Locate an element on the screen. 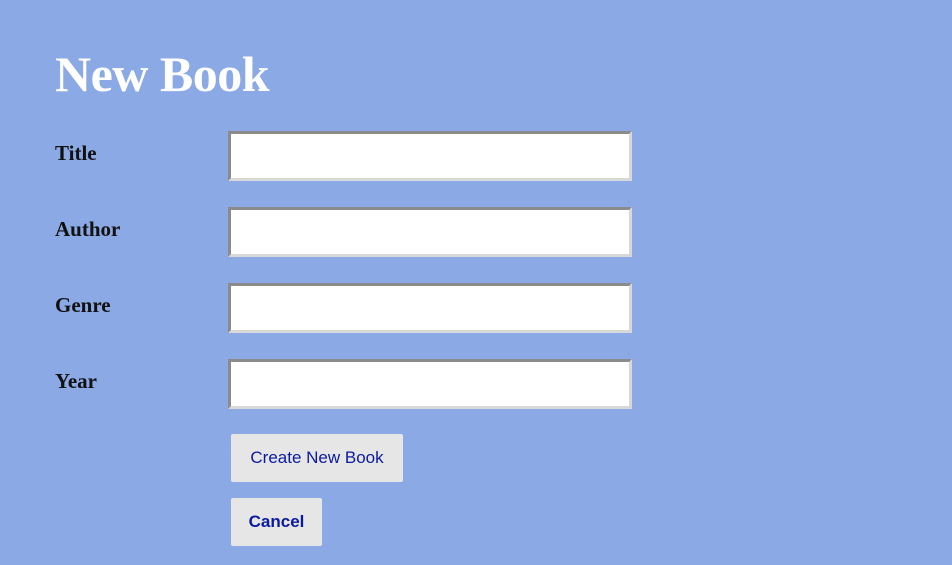 This screenshot has height=565, width=952. genre-row: Genre is located at coordinates (345, 309).